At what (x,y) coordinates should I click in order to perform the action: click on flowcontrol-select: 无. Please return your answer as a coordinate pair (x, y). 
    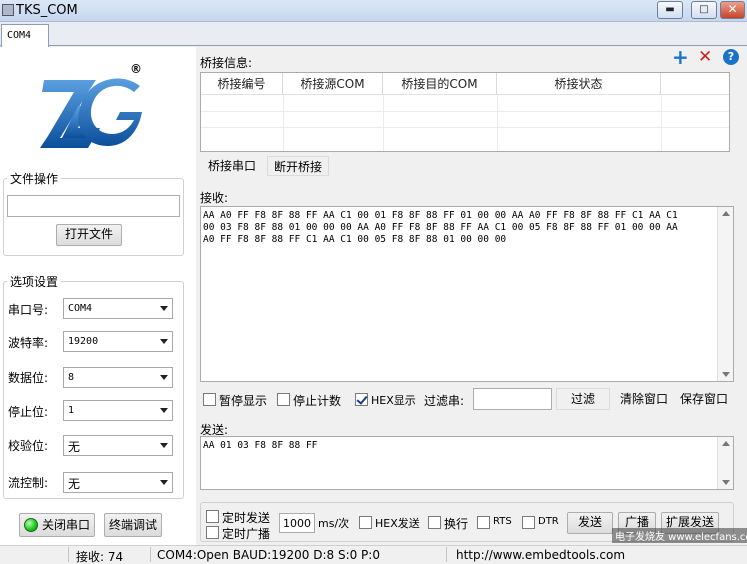
    Looking at the image, I should click on (118, 482).